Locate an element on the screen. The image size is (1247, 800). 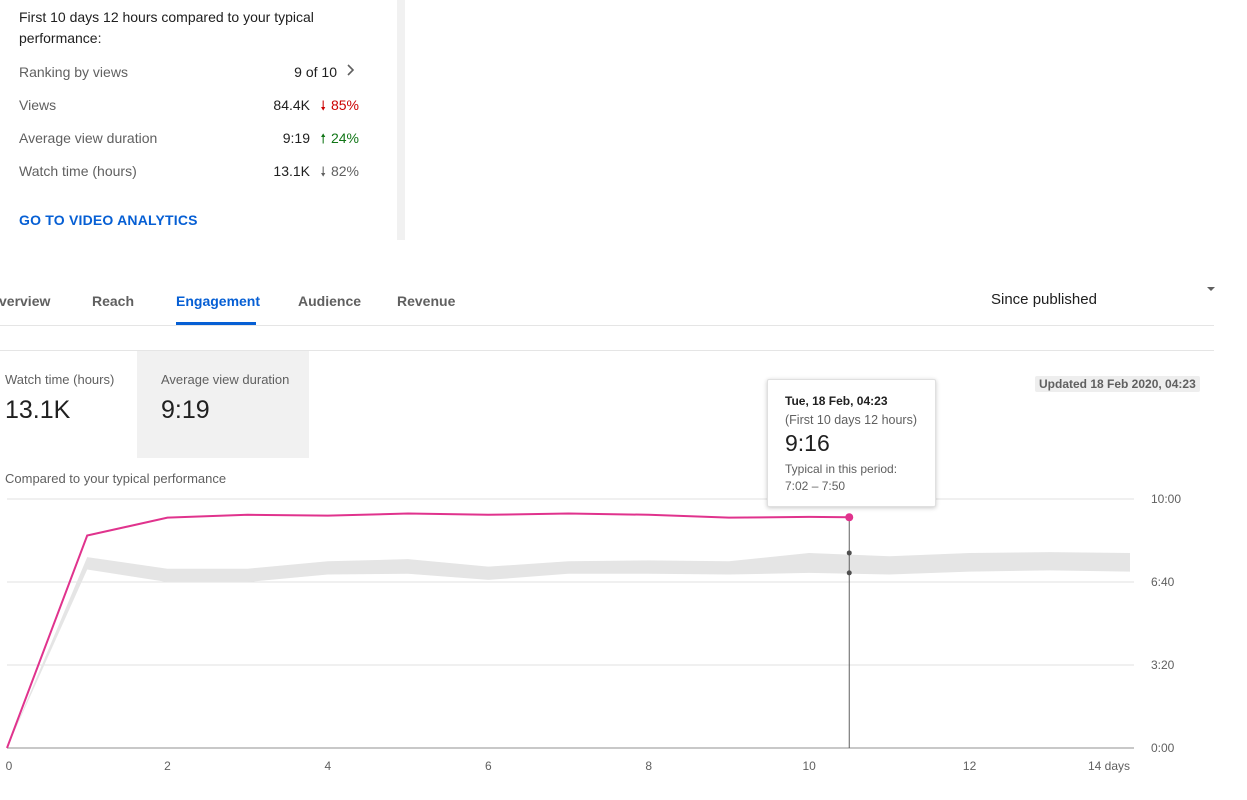
tabs-divider is located at coordinates (607, 325).